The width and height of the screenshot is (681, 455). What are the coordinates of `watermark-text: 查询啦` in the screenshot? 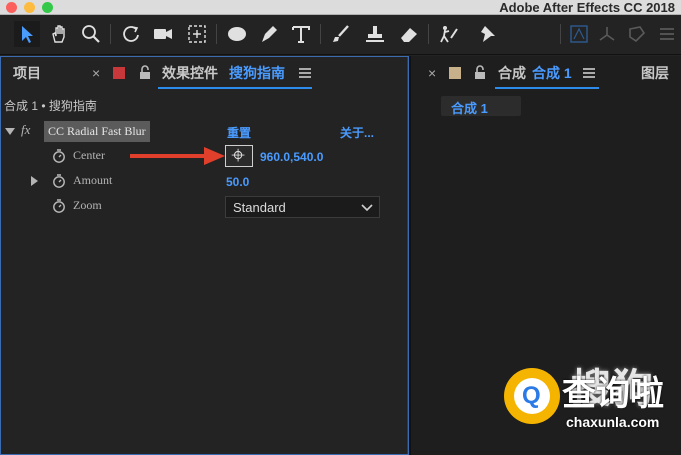 It's located at (613, 394).